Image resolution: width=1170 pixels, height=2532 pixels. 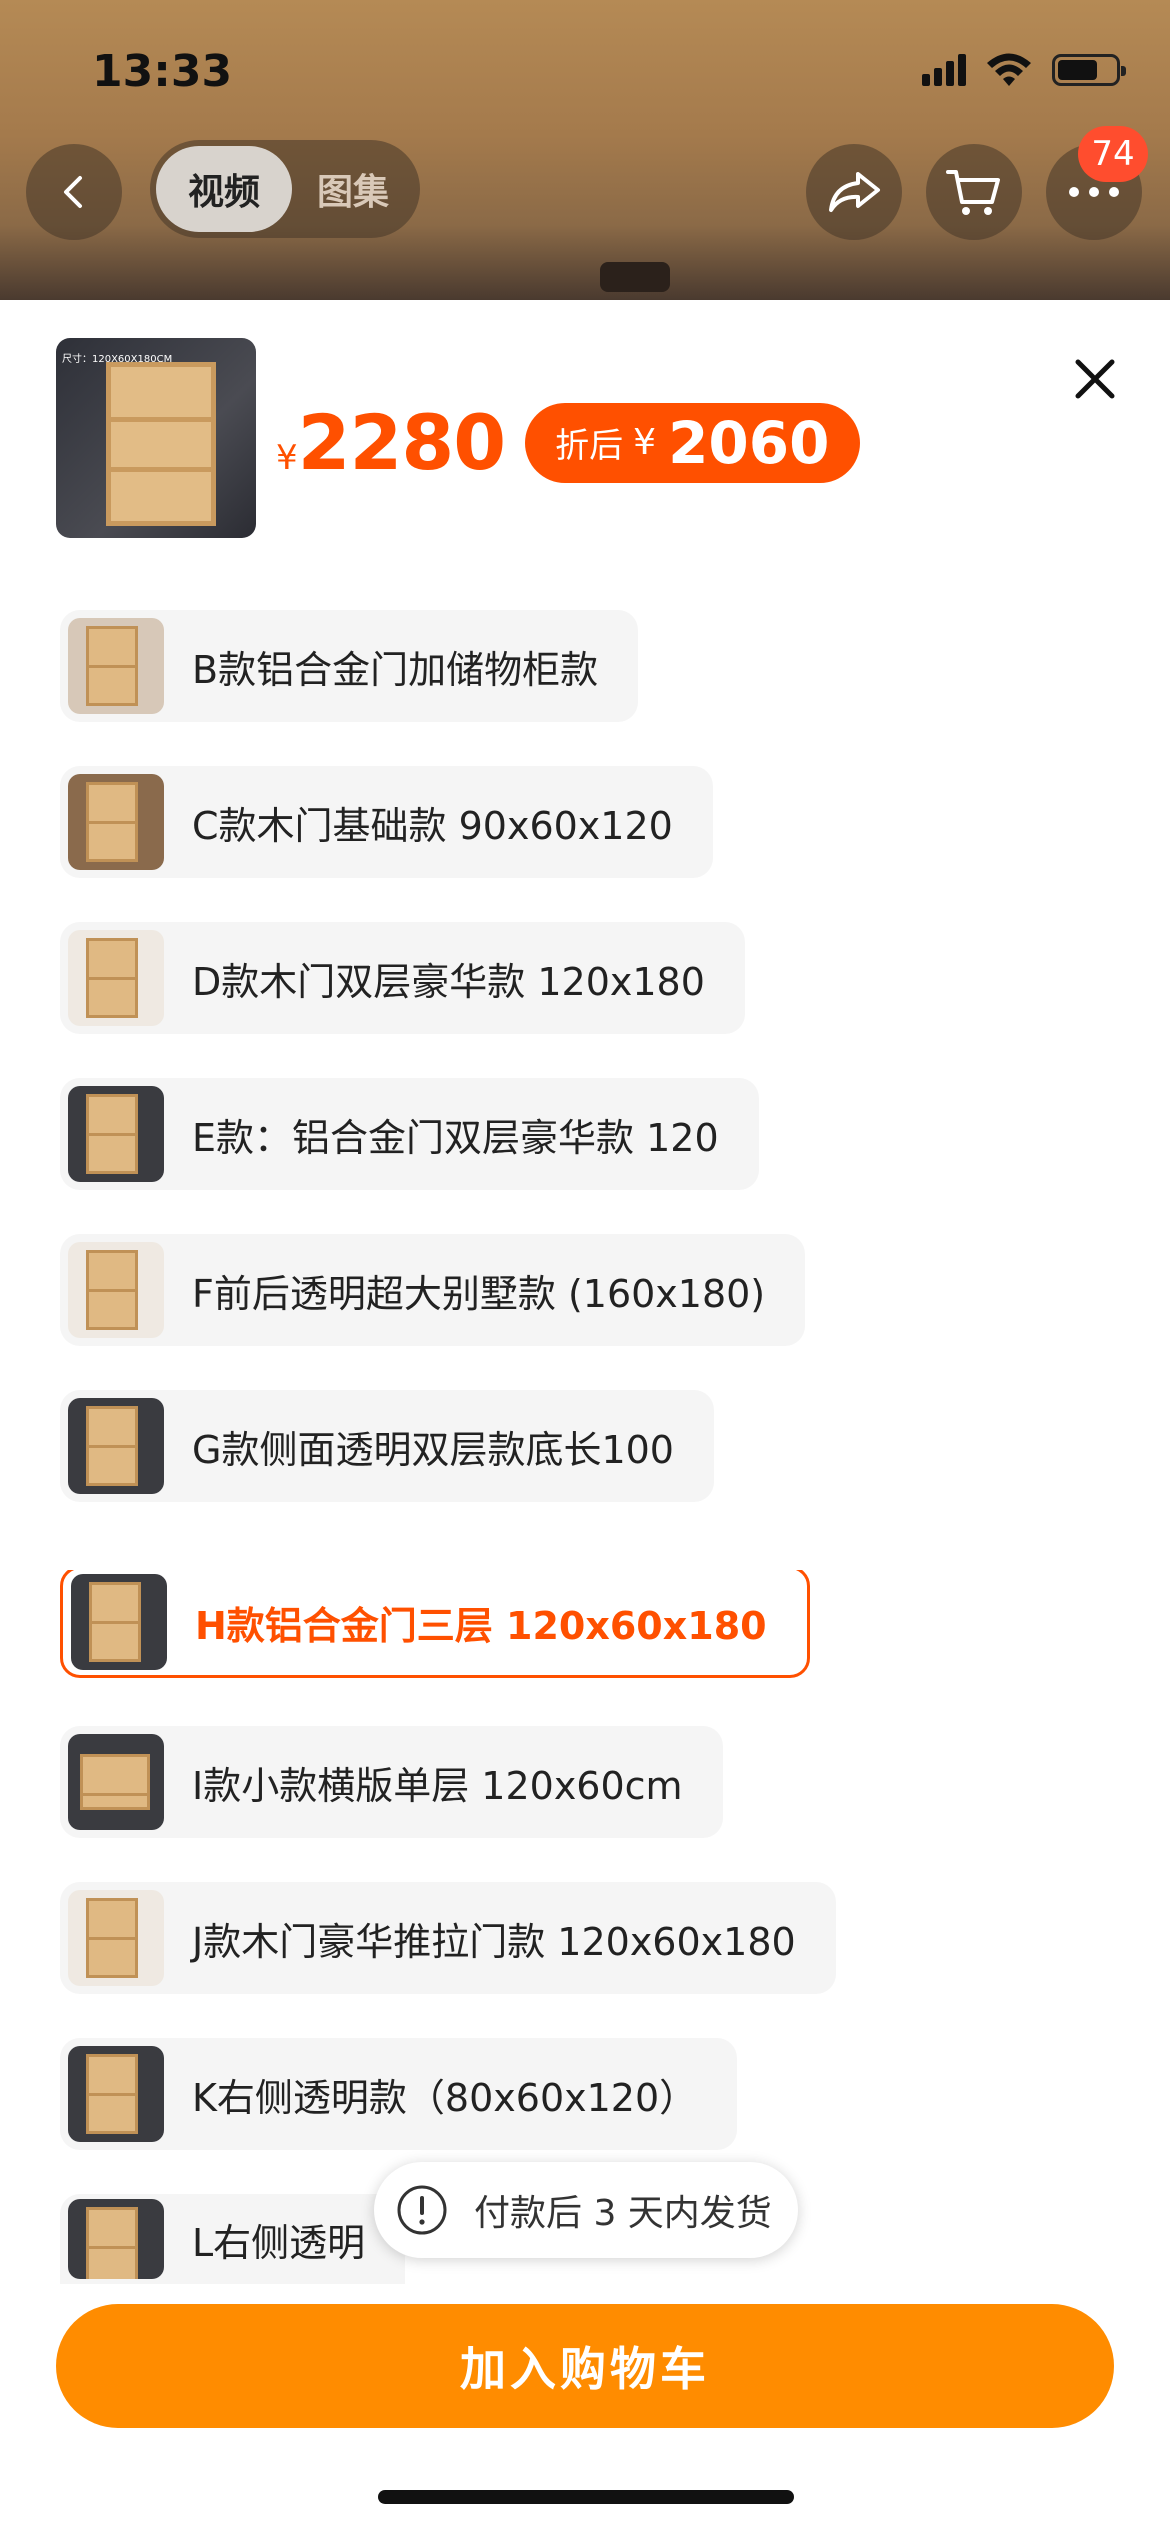 I want to click on close-icon, so click(x=1095, y=379).